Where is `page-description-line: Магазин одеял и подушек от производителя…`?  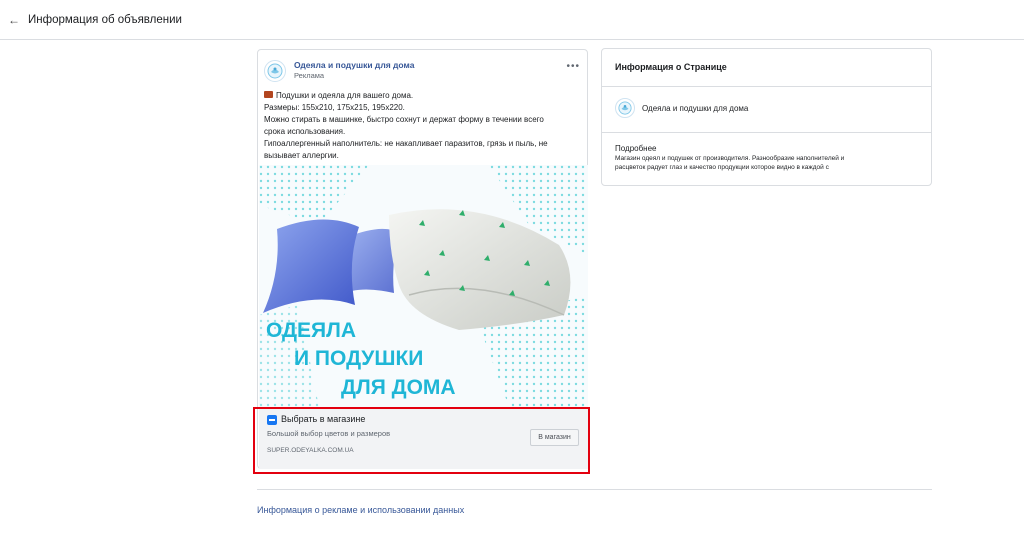 page-description-line: Магазин одеял и подушек от производителя… is located at coordinates (730, 158).